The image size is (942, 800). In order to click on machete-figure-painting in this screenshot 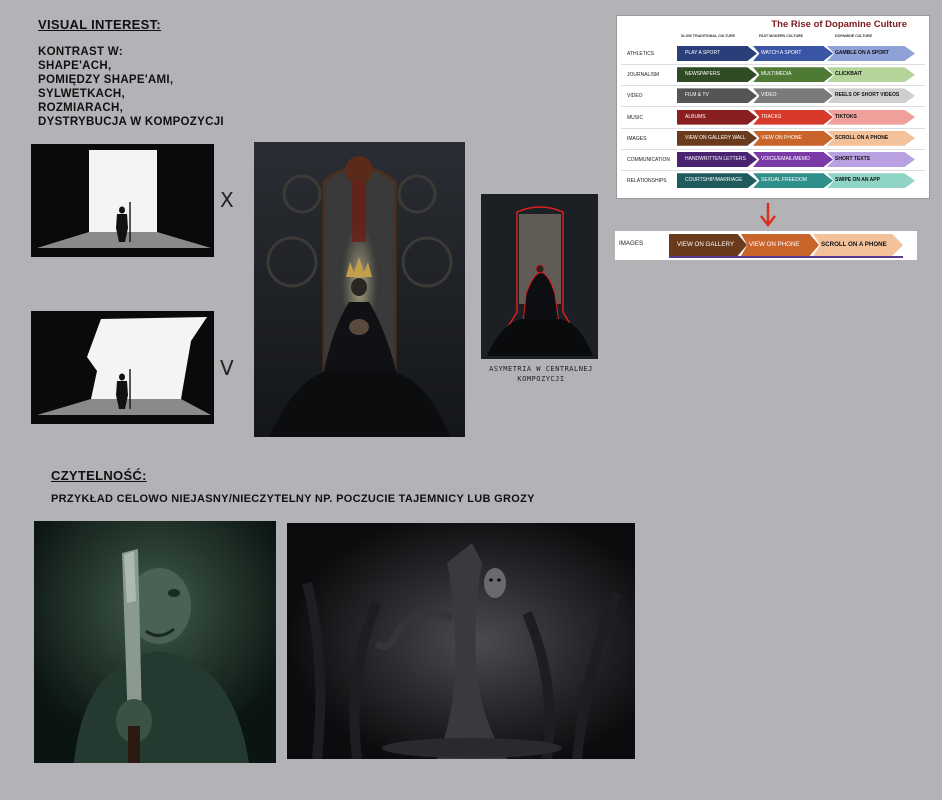, I will do `click(155, 642)`.